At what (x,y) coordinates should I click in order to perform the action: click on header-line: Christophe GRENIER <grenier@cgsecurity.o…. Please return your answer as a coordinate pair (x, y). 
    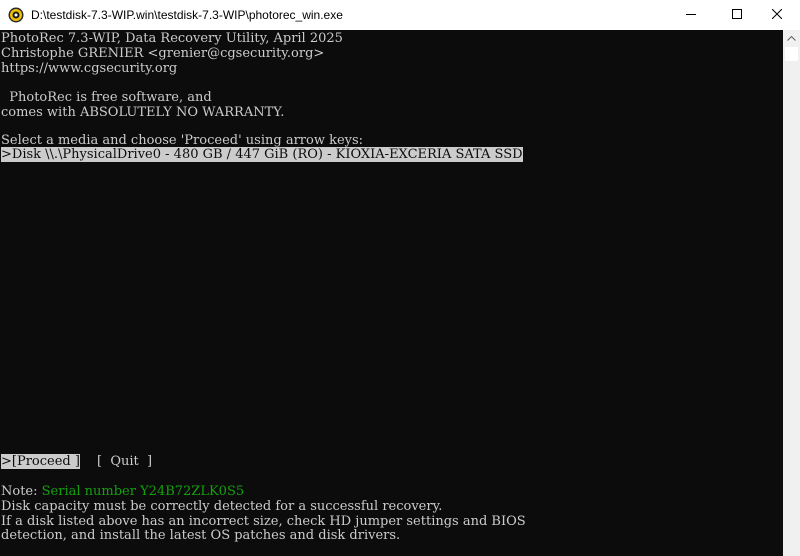
    Looking at the image, I should click on (163, 53).